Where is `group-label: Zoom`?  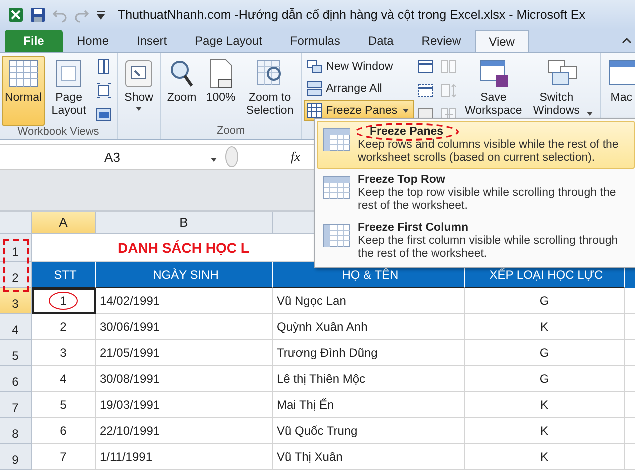
group-label: Zoom is located at coordinates (231, 132).